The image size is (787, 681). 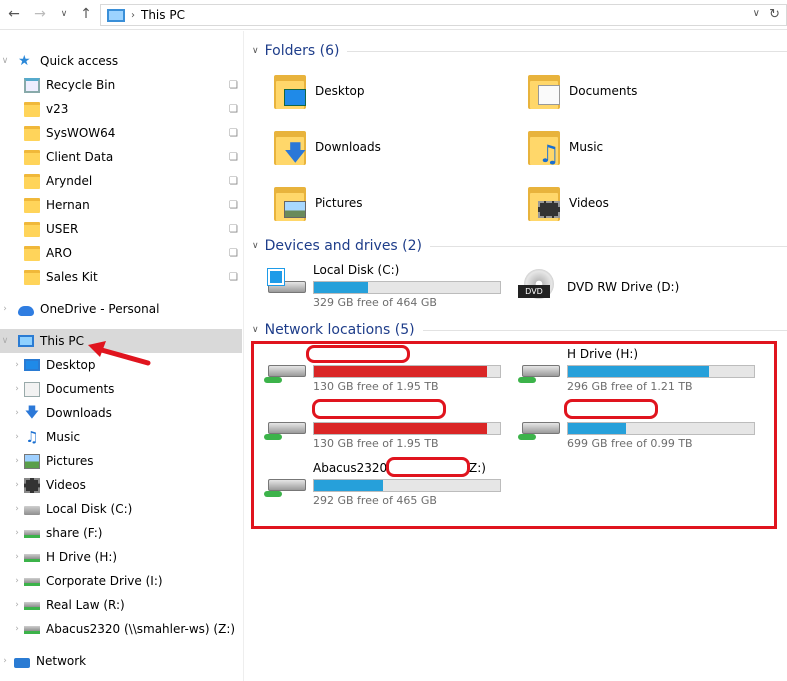 I want to click on sidebar-item-local-disk: › Local Disk (C:), so click(x=121, y=509).